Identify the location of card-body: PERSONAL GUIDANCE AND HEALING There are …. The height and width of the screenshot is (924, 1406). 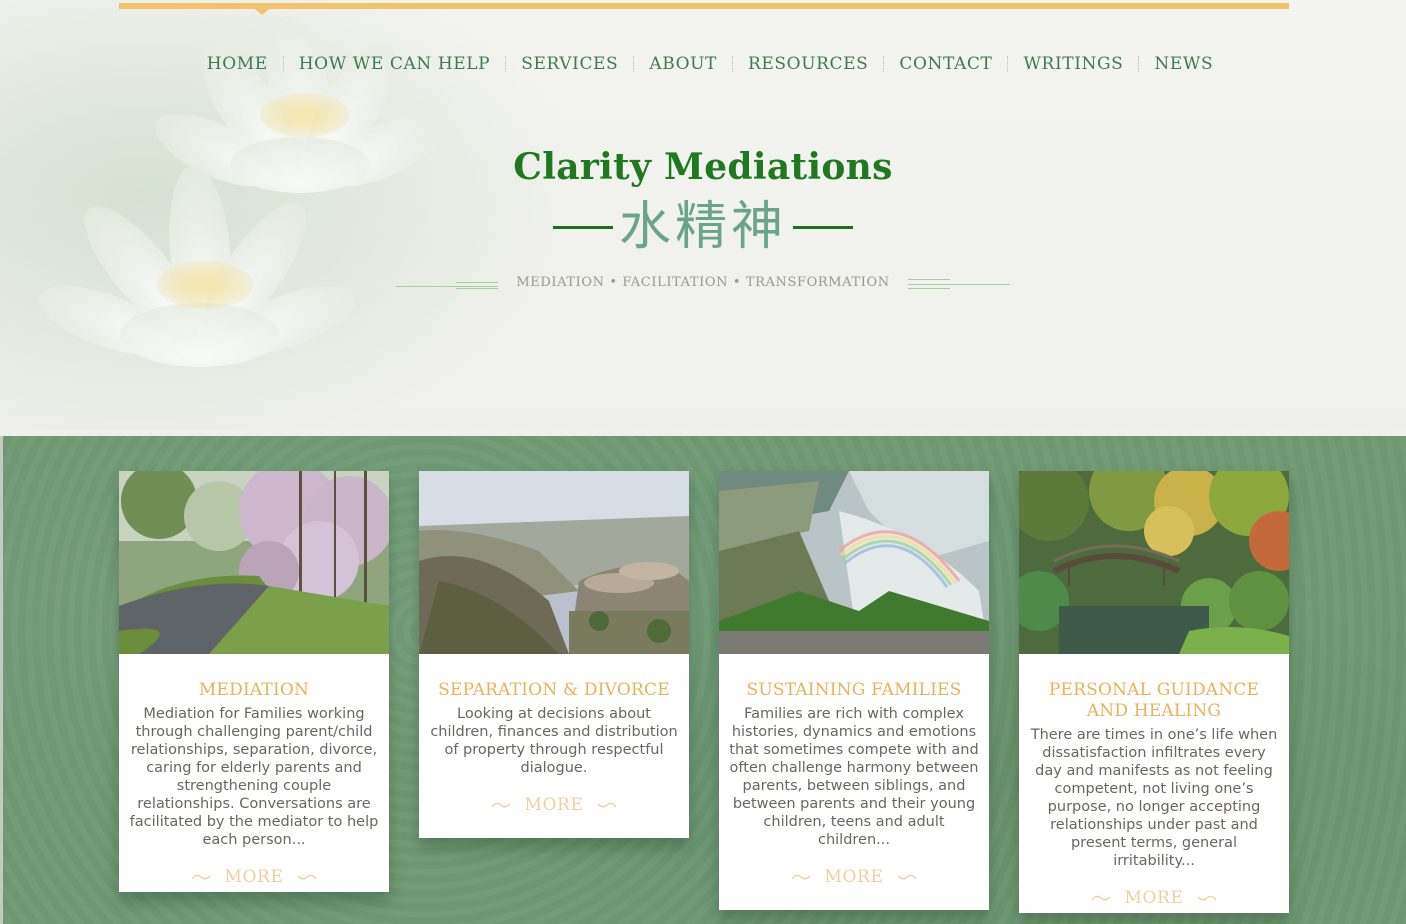
(1154, 794).